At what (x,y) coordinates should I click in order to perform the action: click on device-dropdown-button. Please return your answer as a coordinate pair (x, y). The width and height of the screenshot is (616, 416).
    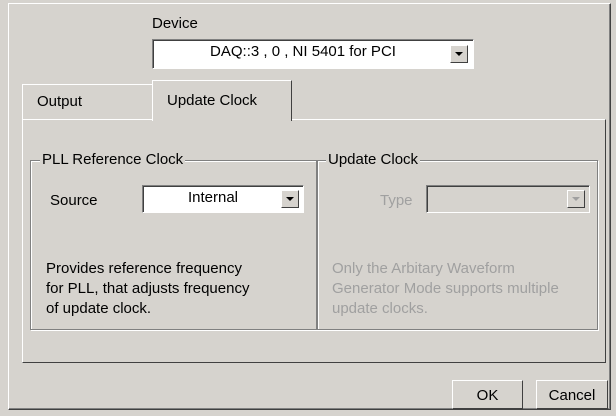
    Looking at the image, I should click on (459, 54).